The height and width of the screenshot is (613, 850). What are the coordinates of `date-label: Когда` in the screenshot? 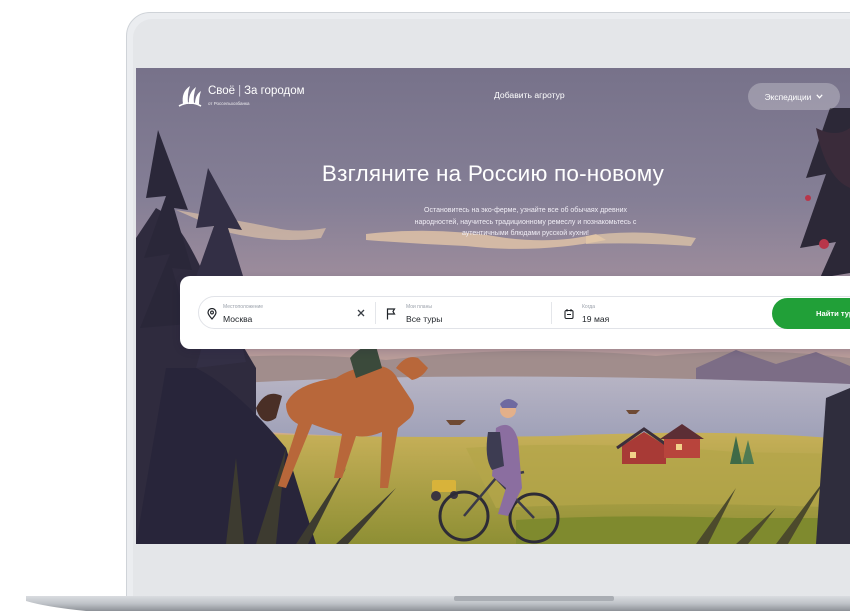 It's located at (588, 307).